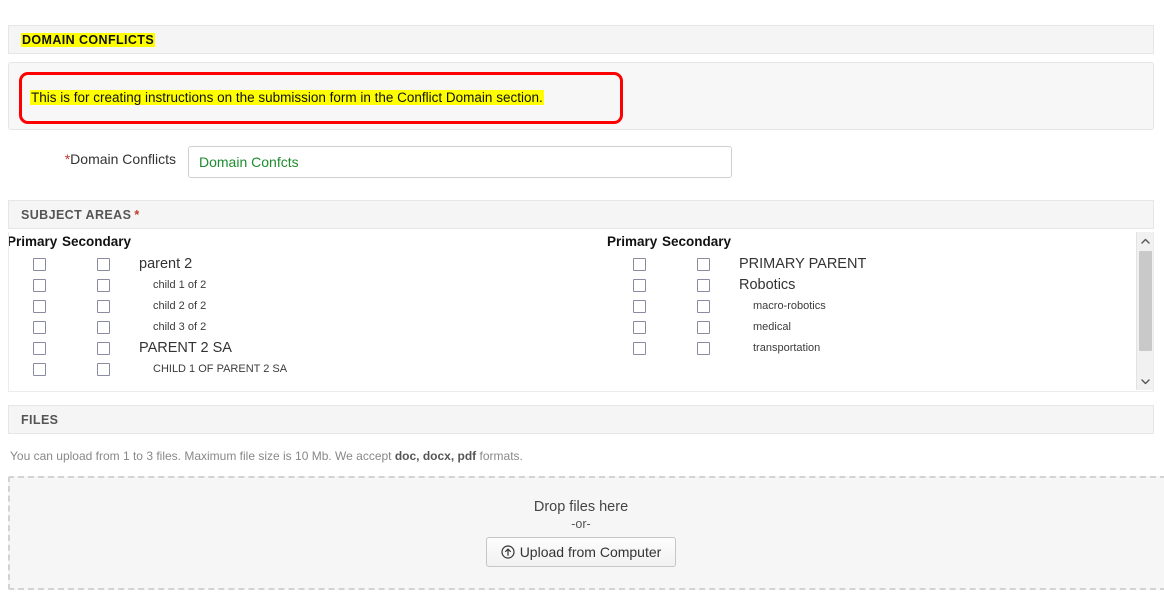 The image size is (1164, 607). What do you see at coordinates (435, 456) in the screenshot?
I see `files-note-formats: doc, docx, pdf` at bounding box center [435, 456].